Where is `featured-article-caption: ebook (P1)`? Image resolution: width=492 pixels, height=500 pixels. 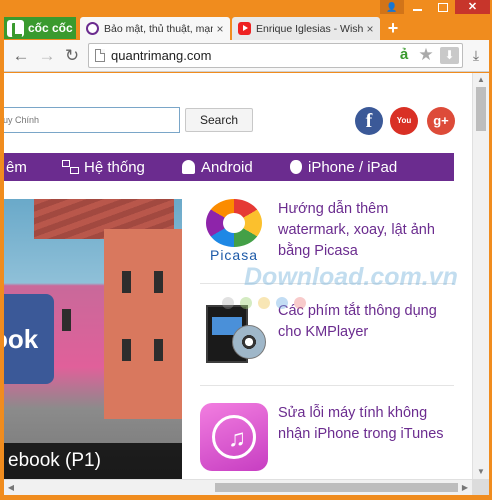
featured-article-caption: ebook (P1) is located at coordinates (93, 461).